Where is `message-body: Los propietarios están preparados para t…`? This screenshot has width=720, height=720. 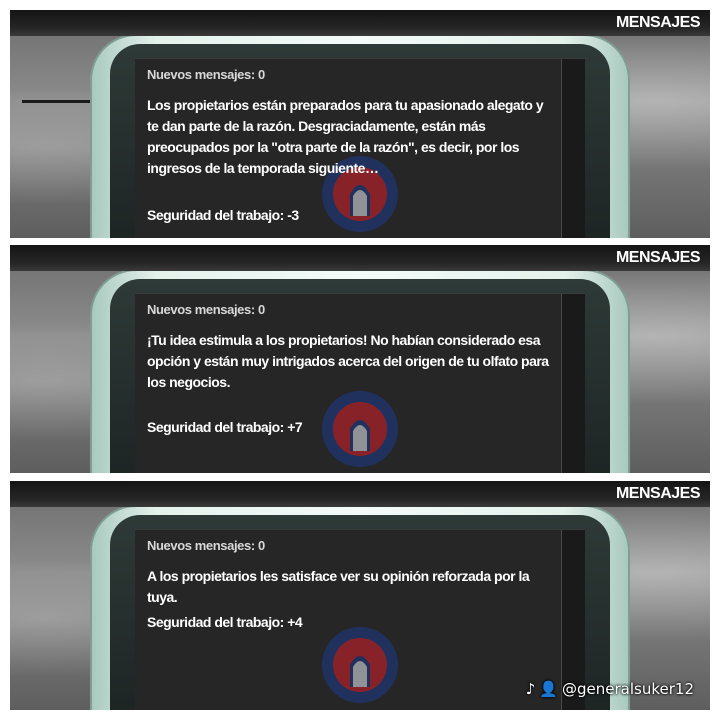 message-body: Los propietarios están preparados para t… is located at coordinates (345, 136).